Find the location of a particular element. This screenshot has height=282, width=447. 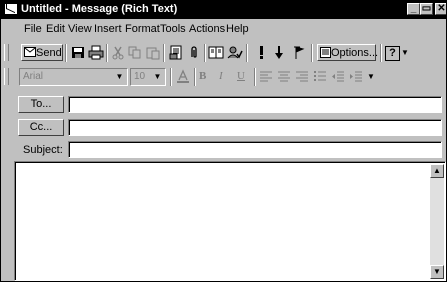

paste-icon is located at coordinates (153, 52).